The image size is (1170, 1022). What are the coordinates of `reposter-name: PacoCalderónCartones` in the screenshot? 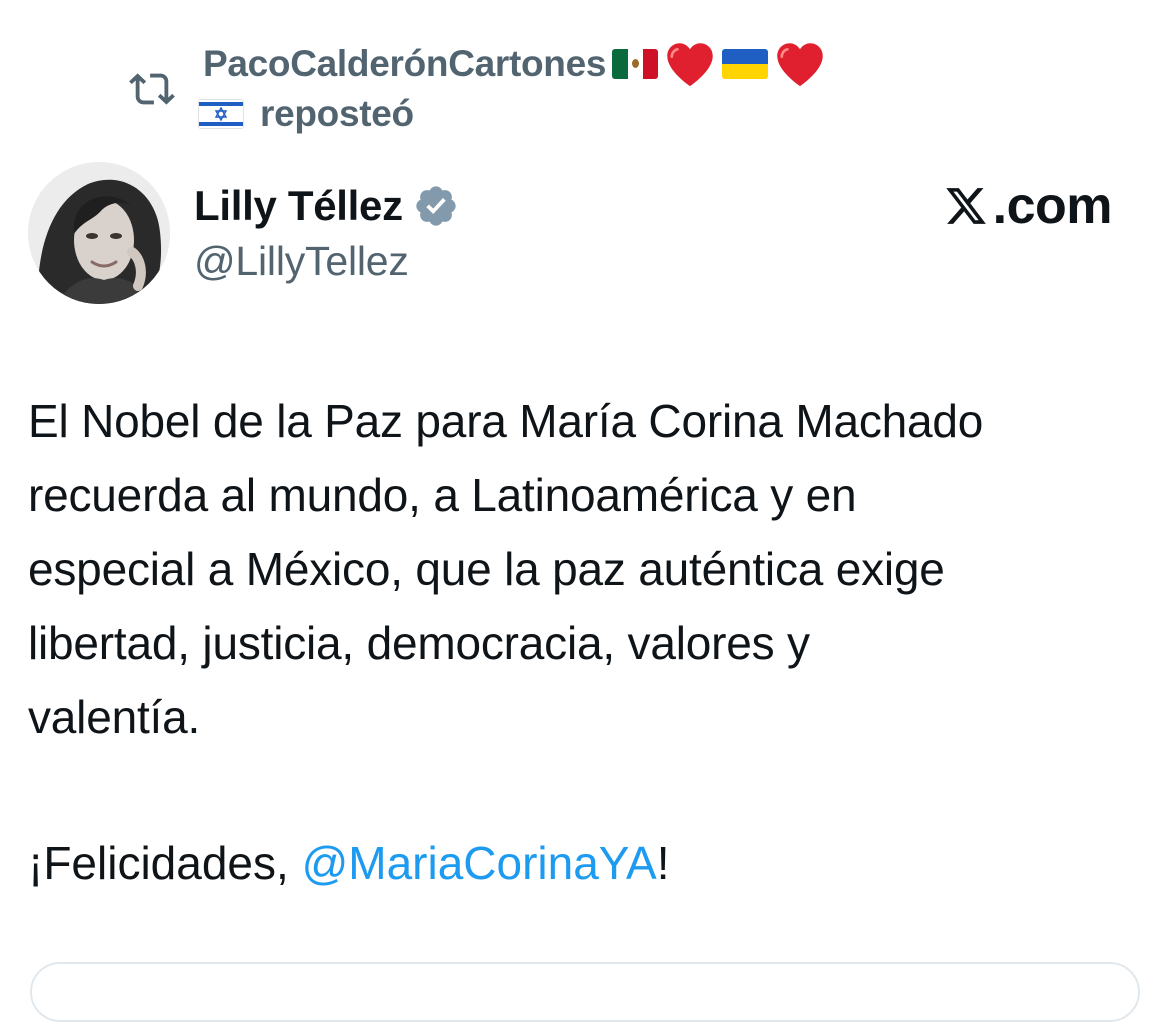 It's located at (404, 64).